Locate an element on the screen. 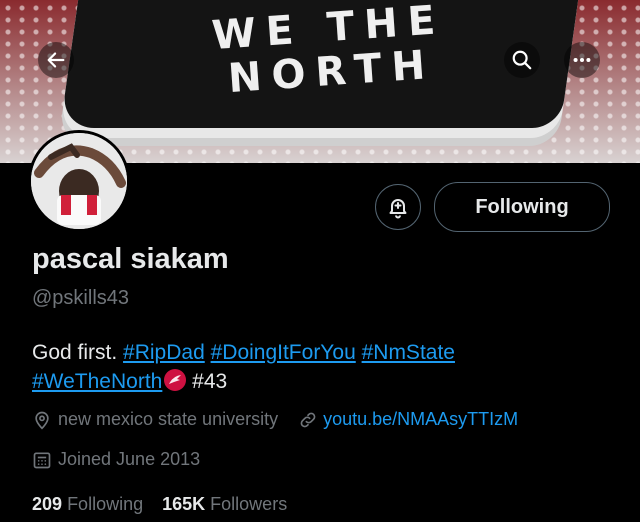  joined-row: Joined June 2013 is located at coordinates (116, 459).